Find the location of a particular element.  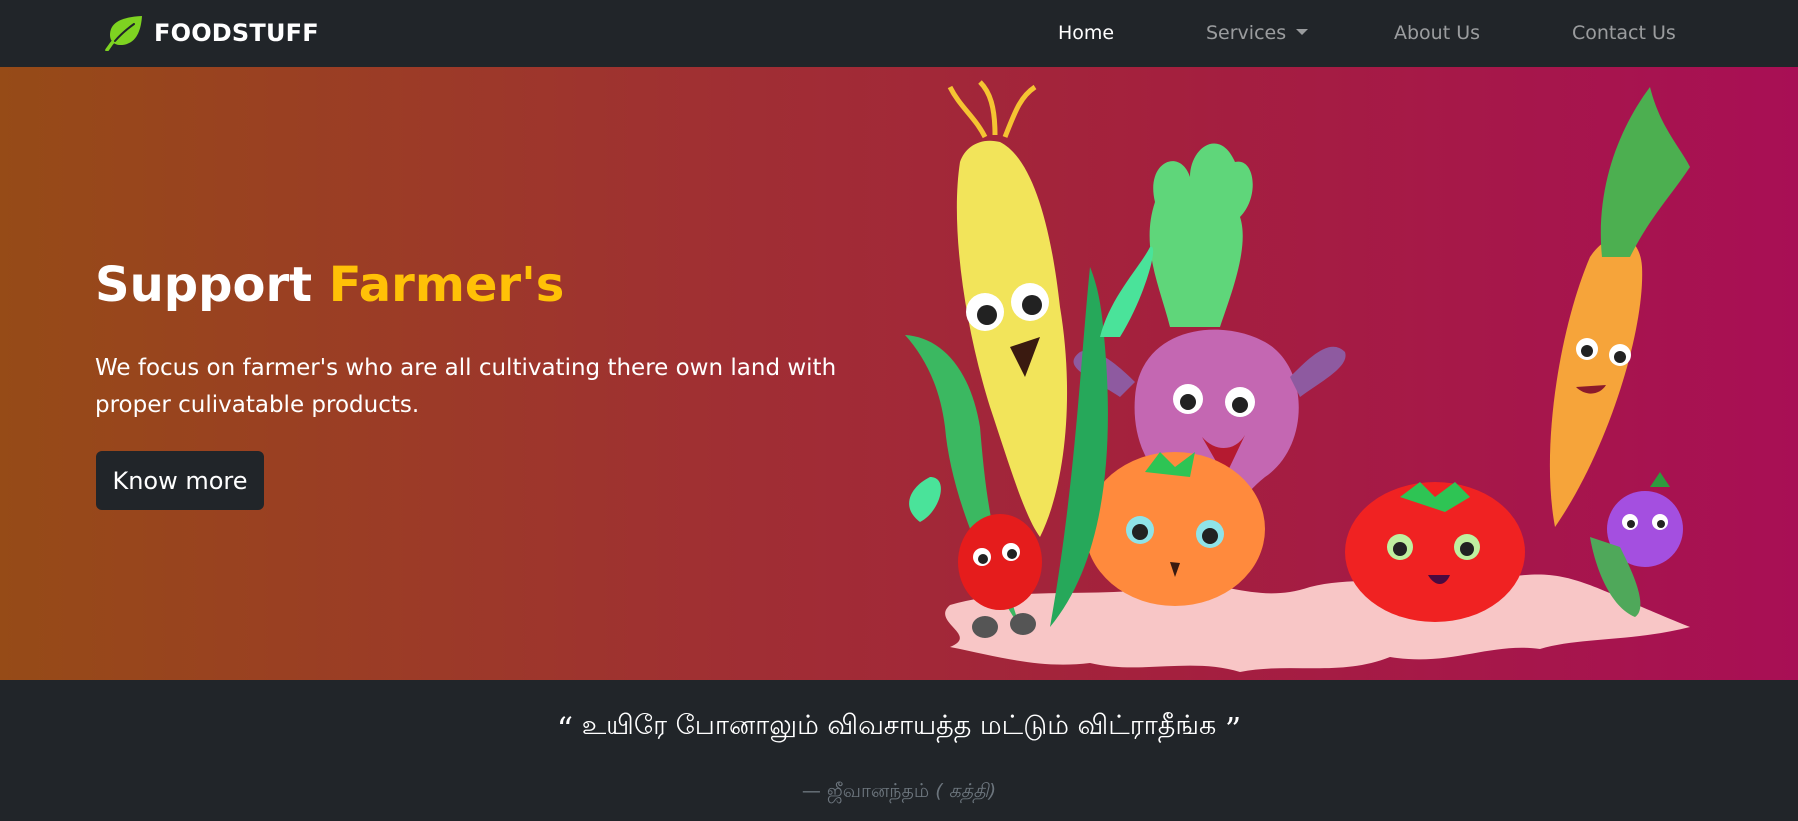

open-quote-mark: “ is located at coordinates (565, 729).